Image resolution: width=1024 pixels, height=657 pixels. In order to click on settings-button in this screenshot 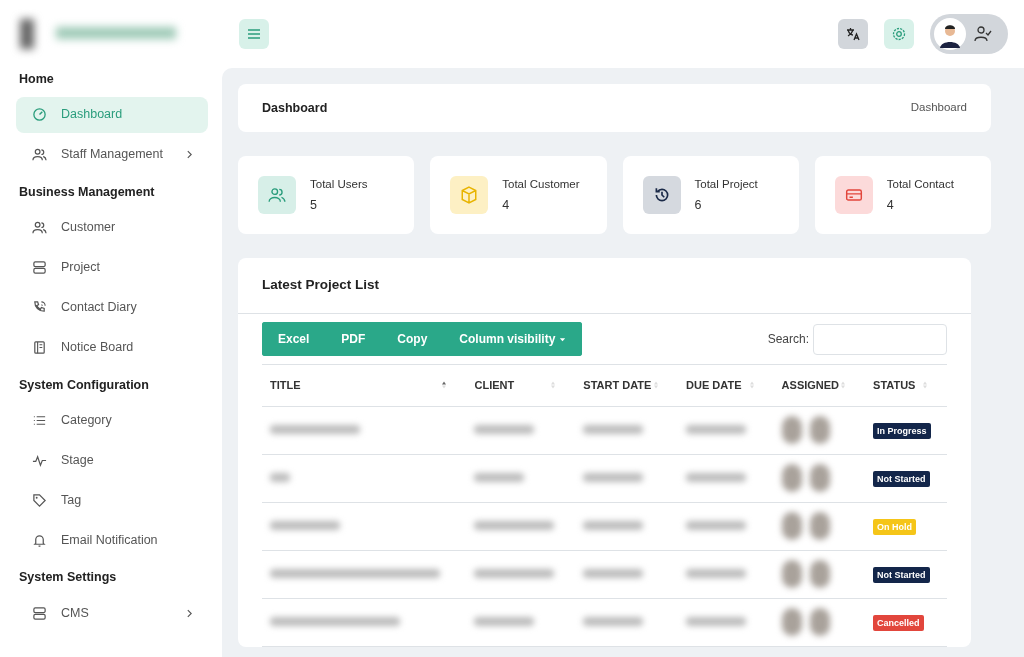, I will do `click(899, 34)`.